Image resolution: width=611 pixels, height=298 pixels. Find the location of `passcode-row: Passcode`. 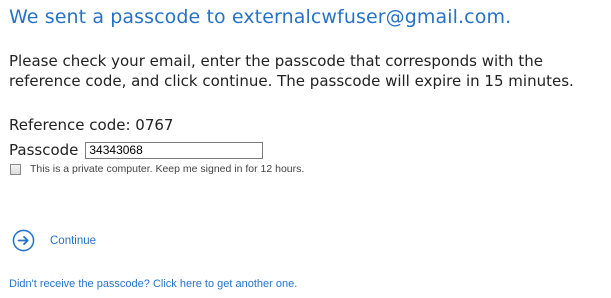

passcode-row: Passcode is located at coordinates (136, 150).